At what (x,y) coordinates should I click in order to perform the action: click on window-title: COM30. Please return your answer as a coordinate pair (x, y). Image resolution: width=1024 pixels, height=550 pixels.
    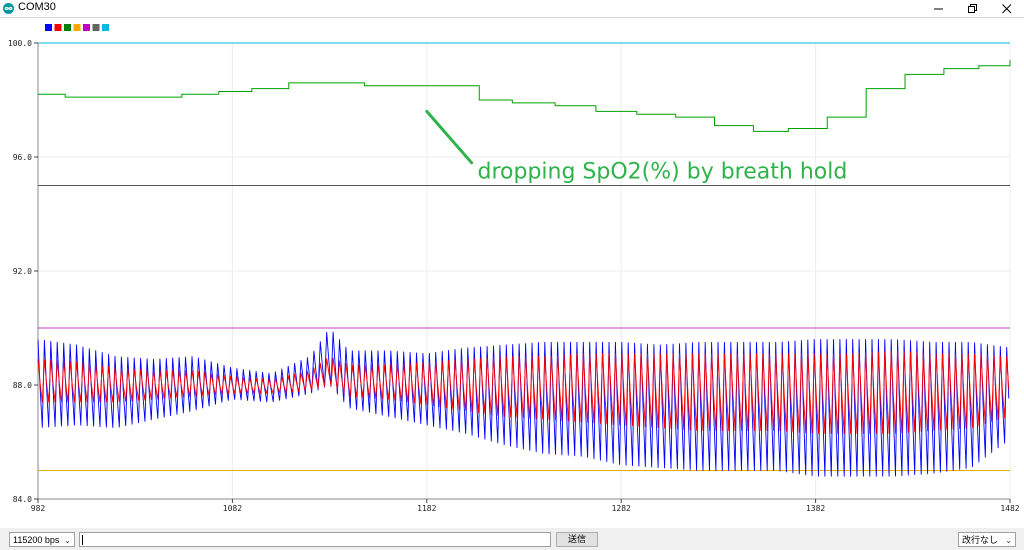
    Looking at the image, I should click on (37, 7).